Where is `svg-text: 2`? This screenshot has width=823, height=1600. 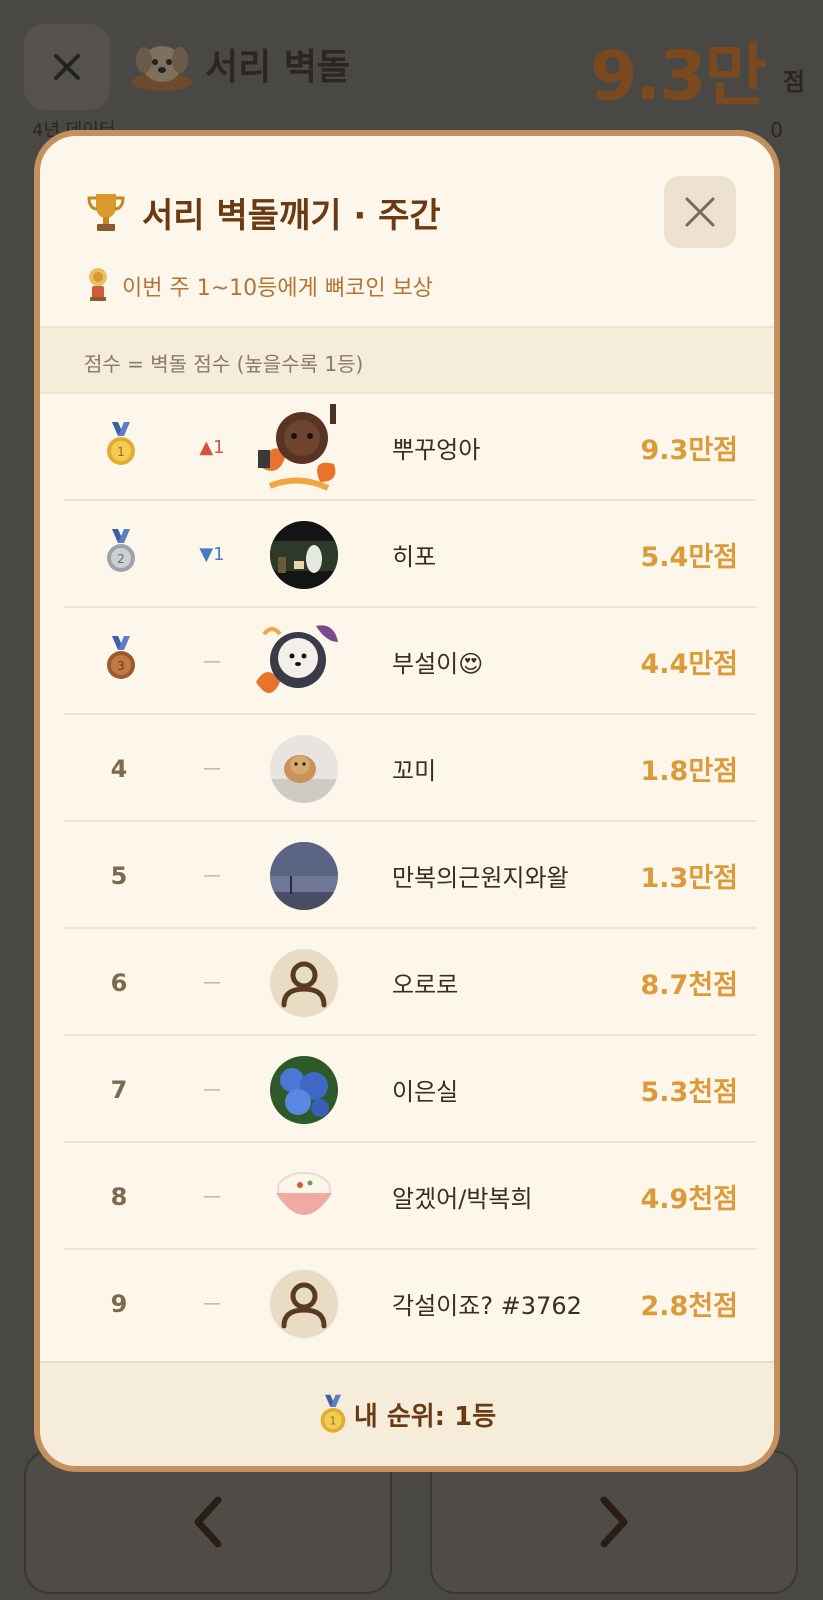 svg-text: 2 is located at coordinates (121, 559).